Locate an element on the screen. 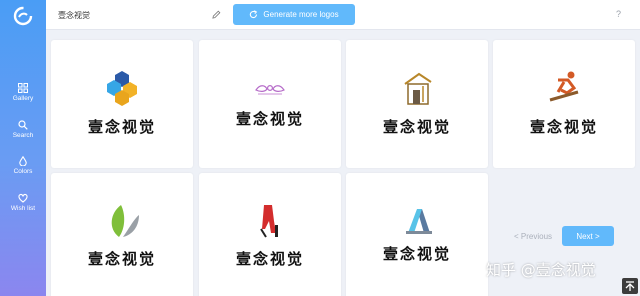 This screenshot has width=640, height=296. generate-more-logos-button: Generate more logos is located at coordinates (294, 14).